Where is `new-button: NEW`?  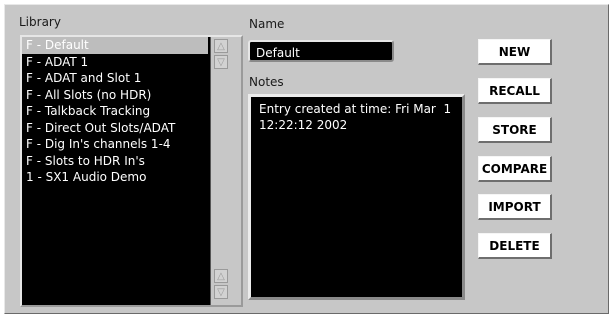 new-button: NEW is located at coordinates (515, 52).